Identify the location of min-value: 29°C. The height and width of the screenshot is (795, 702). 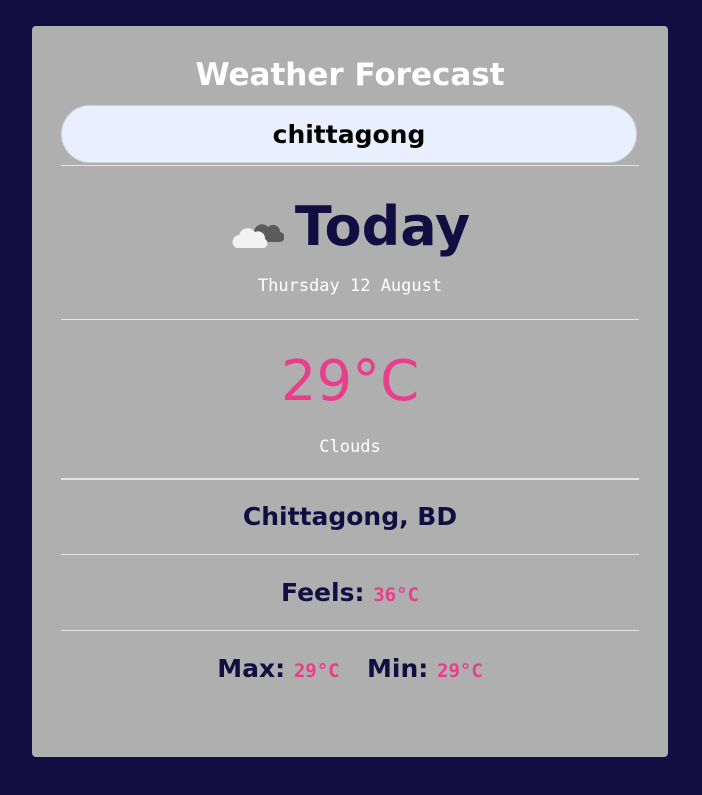
(460, 671).